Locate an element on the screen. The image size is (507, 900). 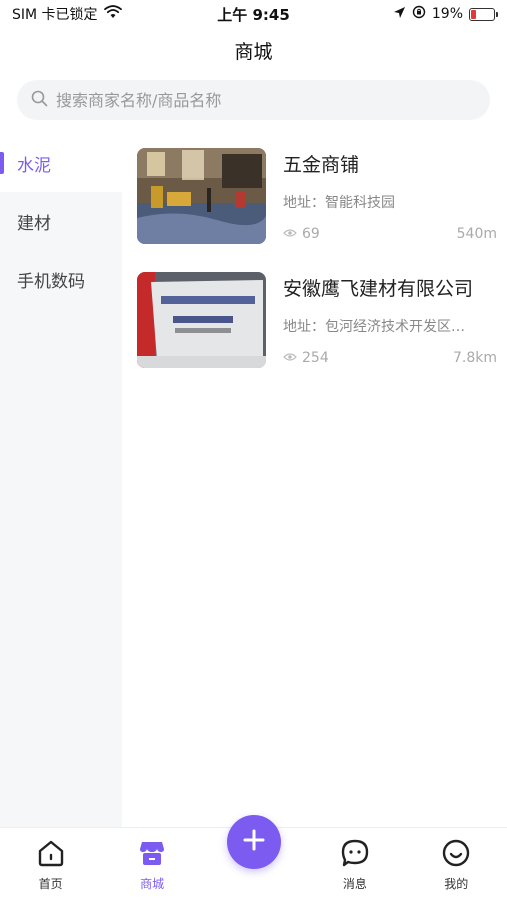
store-card: 五金商铺 地址：智能科技园 69 540m is located at coordinates (317, 196).